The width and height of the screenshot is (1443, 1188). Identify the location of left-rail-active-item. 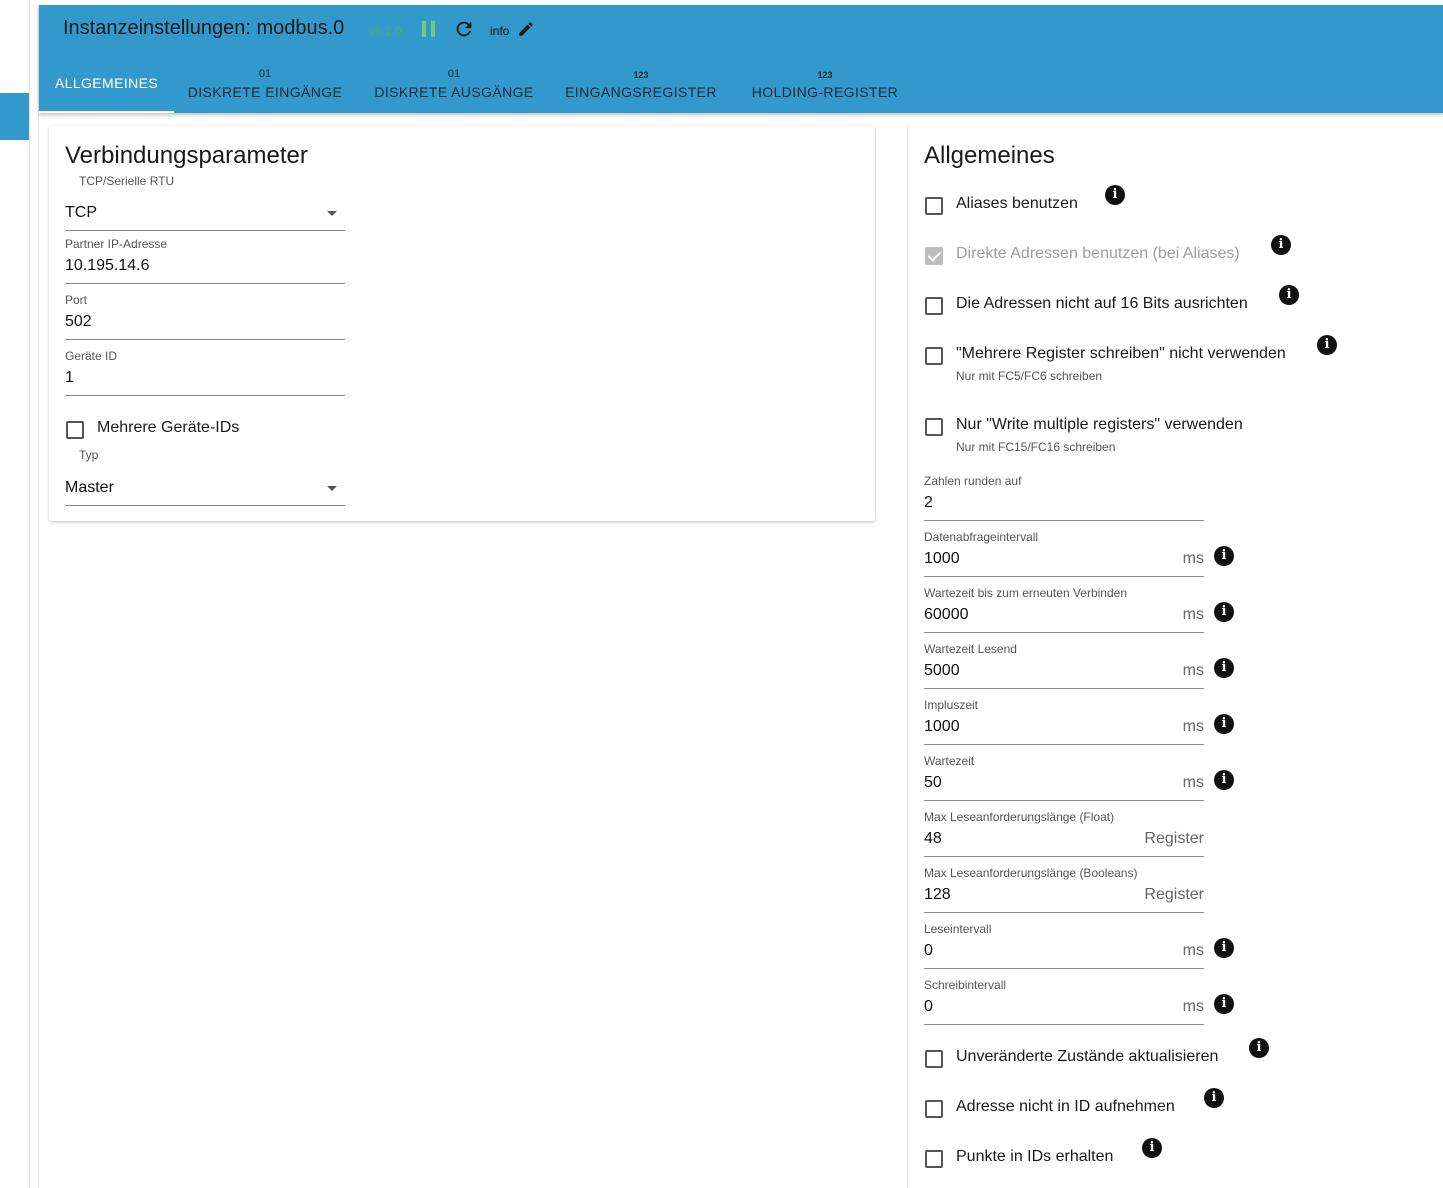
(14, 116).